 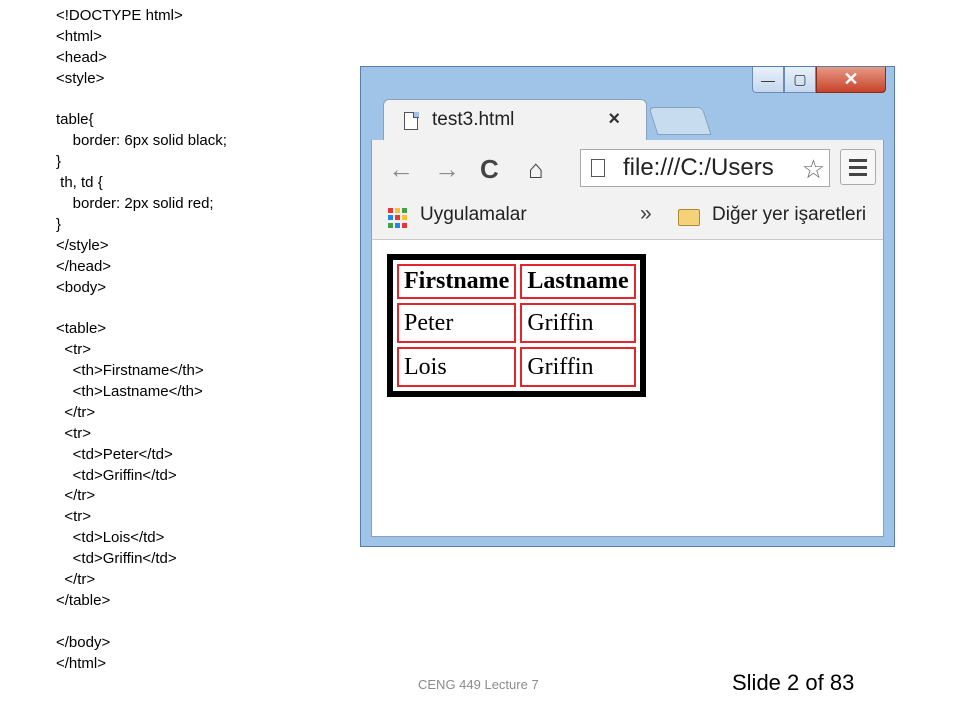 I want to click on code-line: <td>Peter</td>, so click(x=114, y=454).